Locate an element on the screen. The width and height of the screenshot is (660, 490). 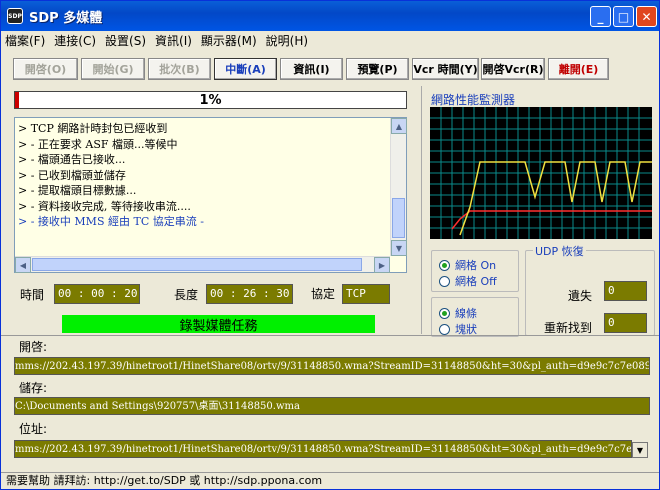
close-icon: ✕ is located at coordinates (646, 16).